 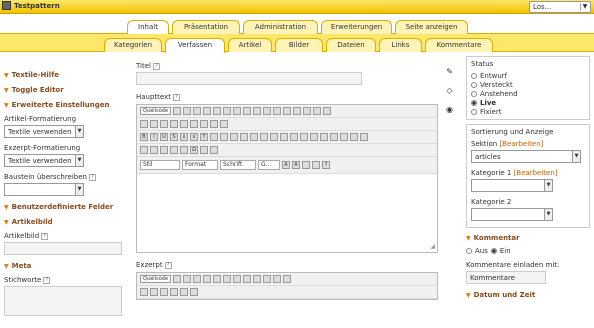 I want to click on edit-category-link: [Bearbeiten], so click(x=536, y=173).